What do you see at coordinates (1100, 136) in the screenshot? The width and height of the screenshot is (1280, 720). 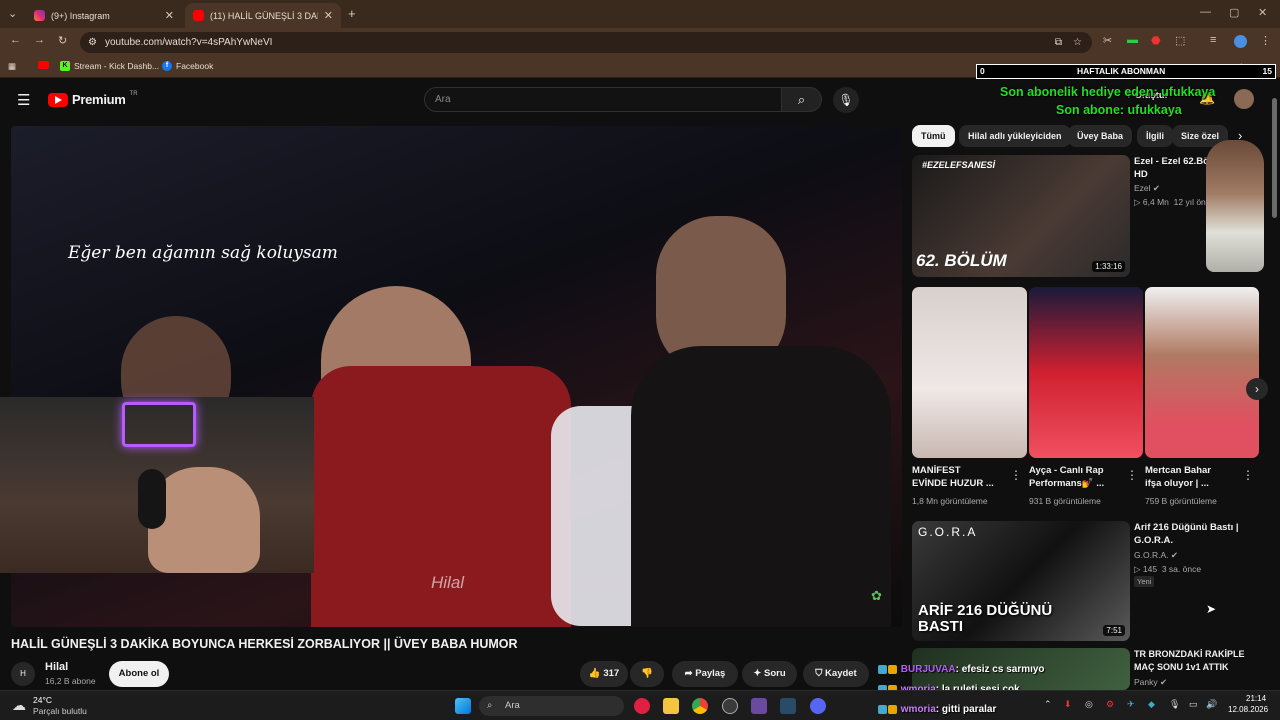 I see `chip-uvey-baba: Üvey Baba` at bounding box center [1100, 136].